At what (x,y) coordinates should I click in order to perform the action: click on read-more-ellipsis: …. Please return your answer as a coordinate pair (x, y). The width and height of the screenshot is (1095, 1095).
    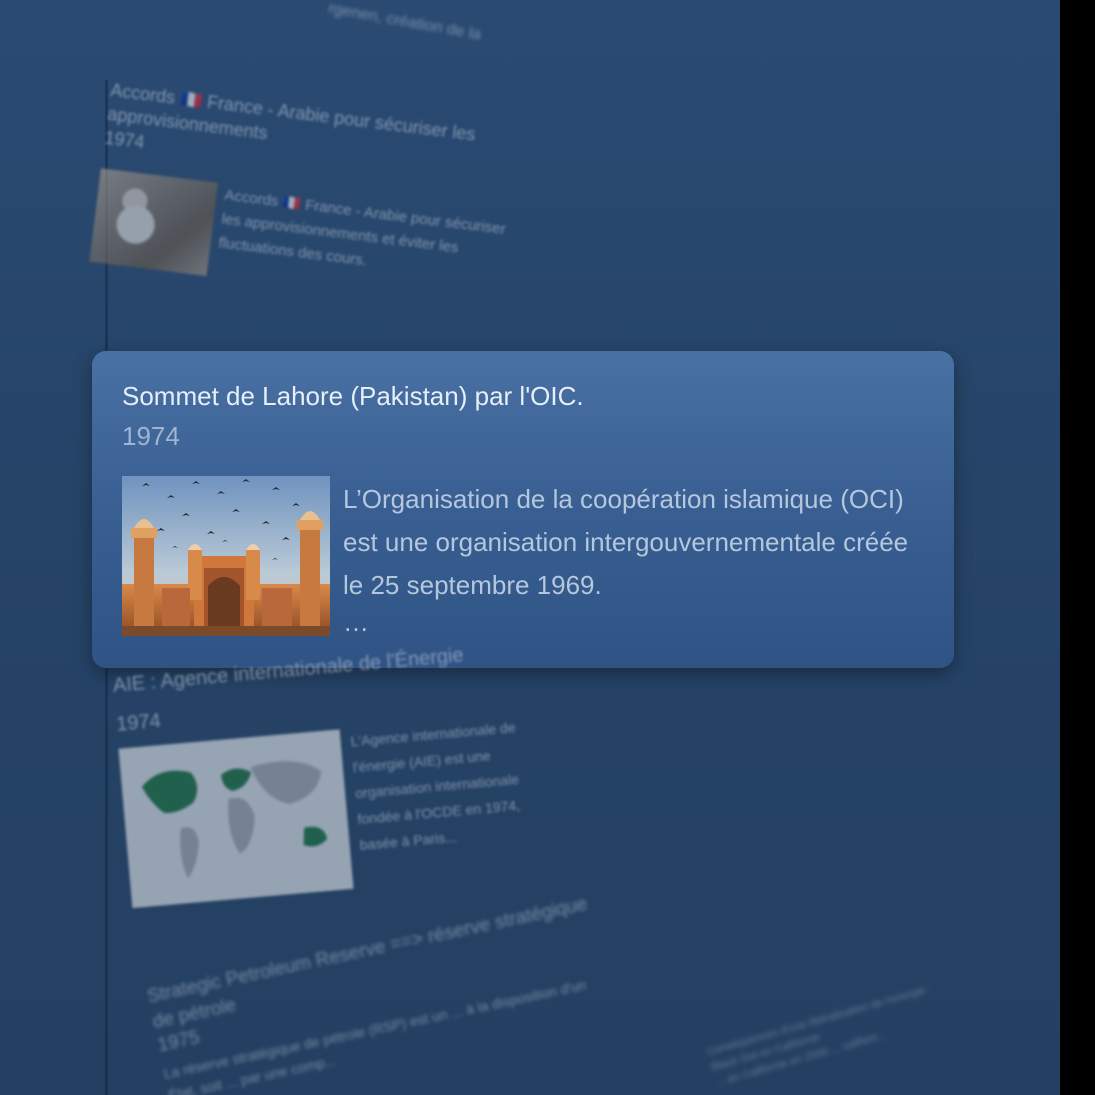
    Looking at the image, I should click on (356, 622).